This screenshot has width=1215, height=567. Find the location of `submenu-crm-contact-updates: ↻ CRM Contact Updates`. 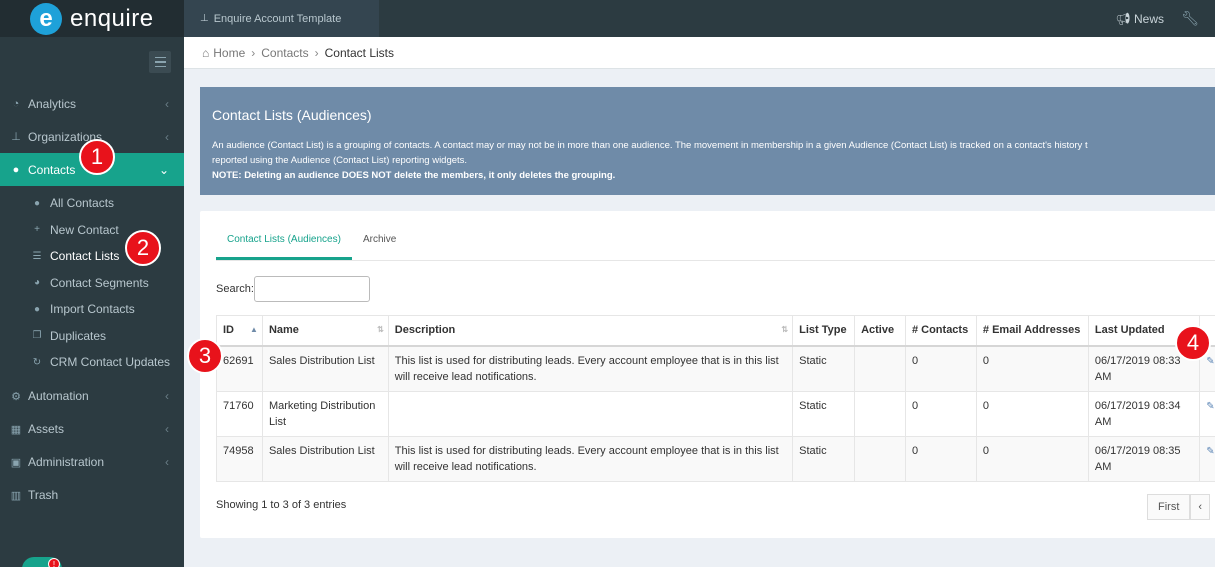

submenu-crm-contact-updates: ↻ CRM Contact Updates is located at coordinates (92, 362).